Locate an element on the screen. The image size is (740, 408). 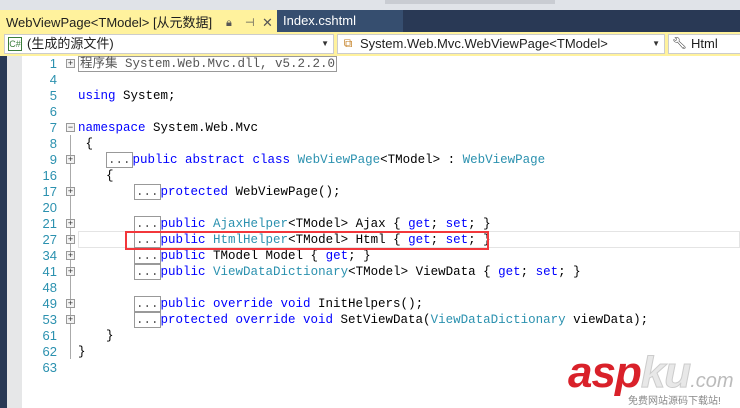
tab-label: WebViewPage<TModel> [从元数据] is located at coordinates (109, 22).